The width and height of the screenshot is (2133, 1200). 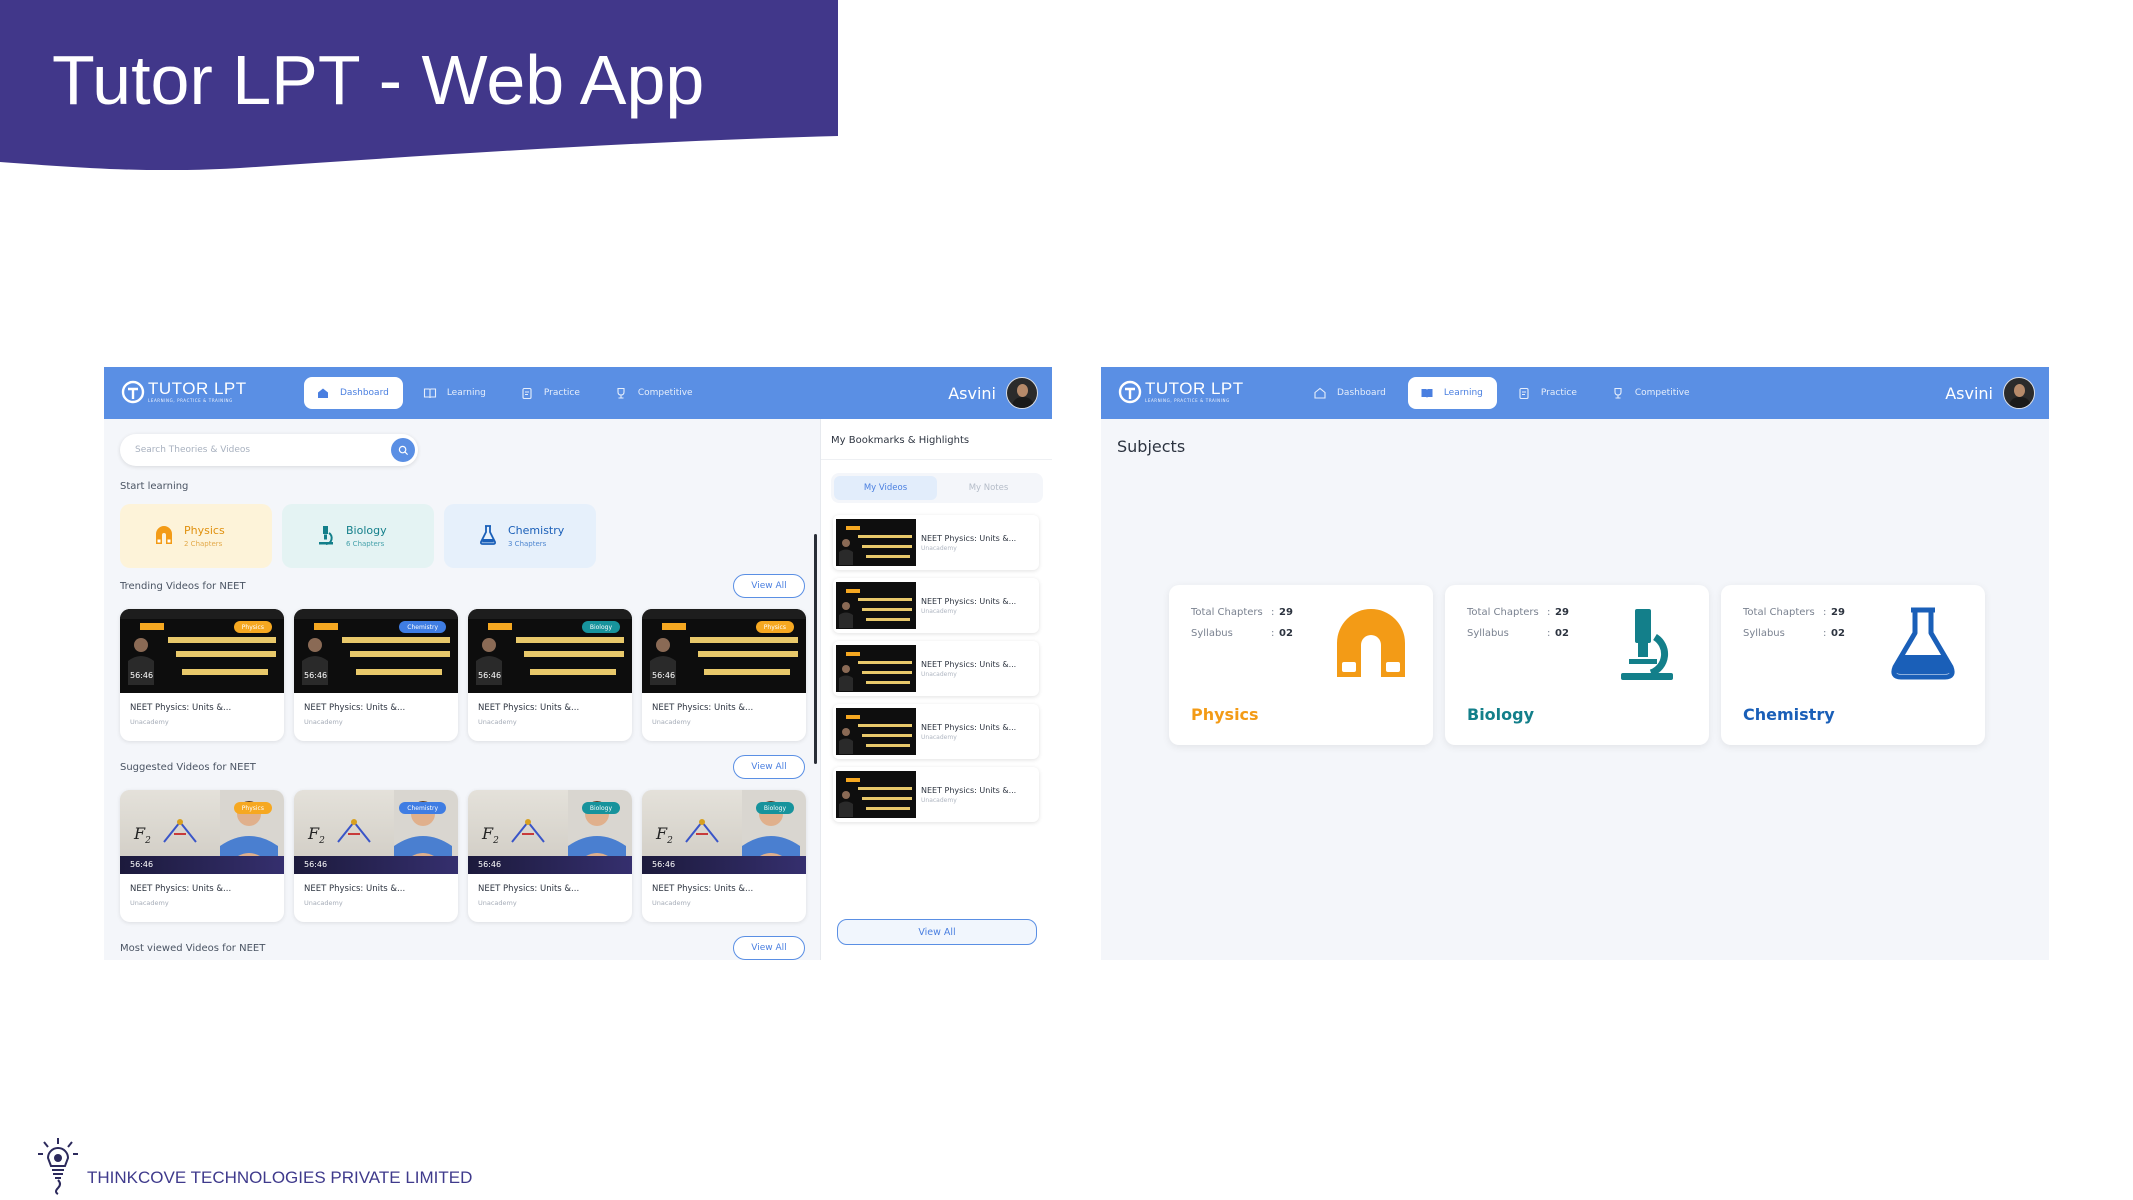 I want to click on search-button, so click(x=403, y=450).